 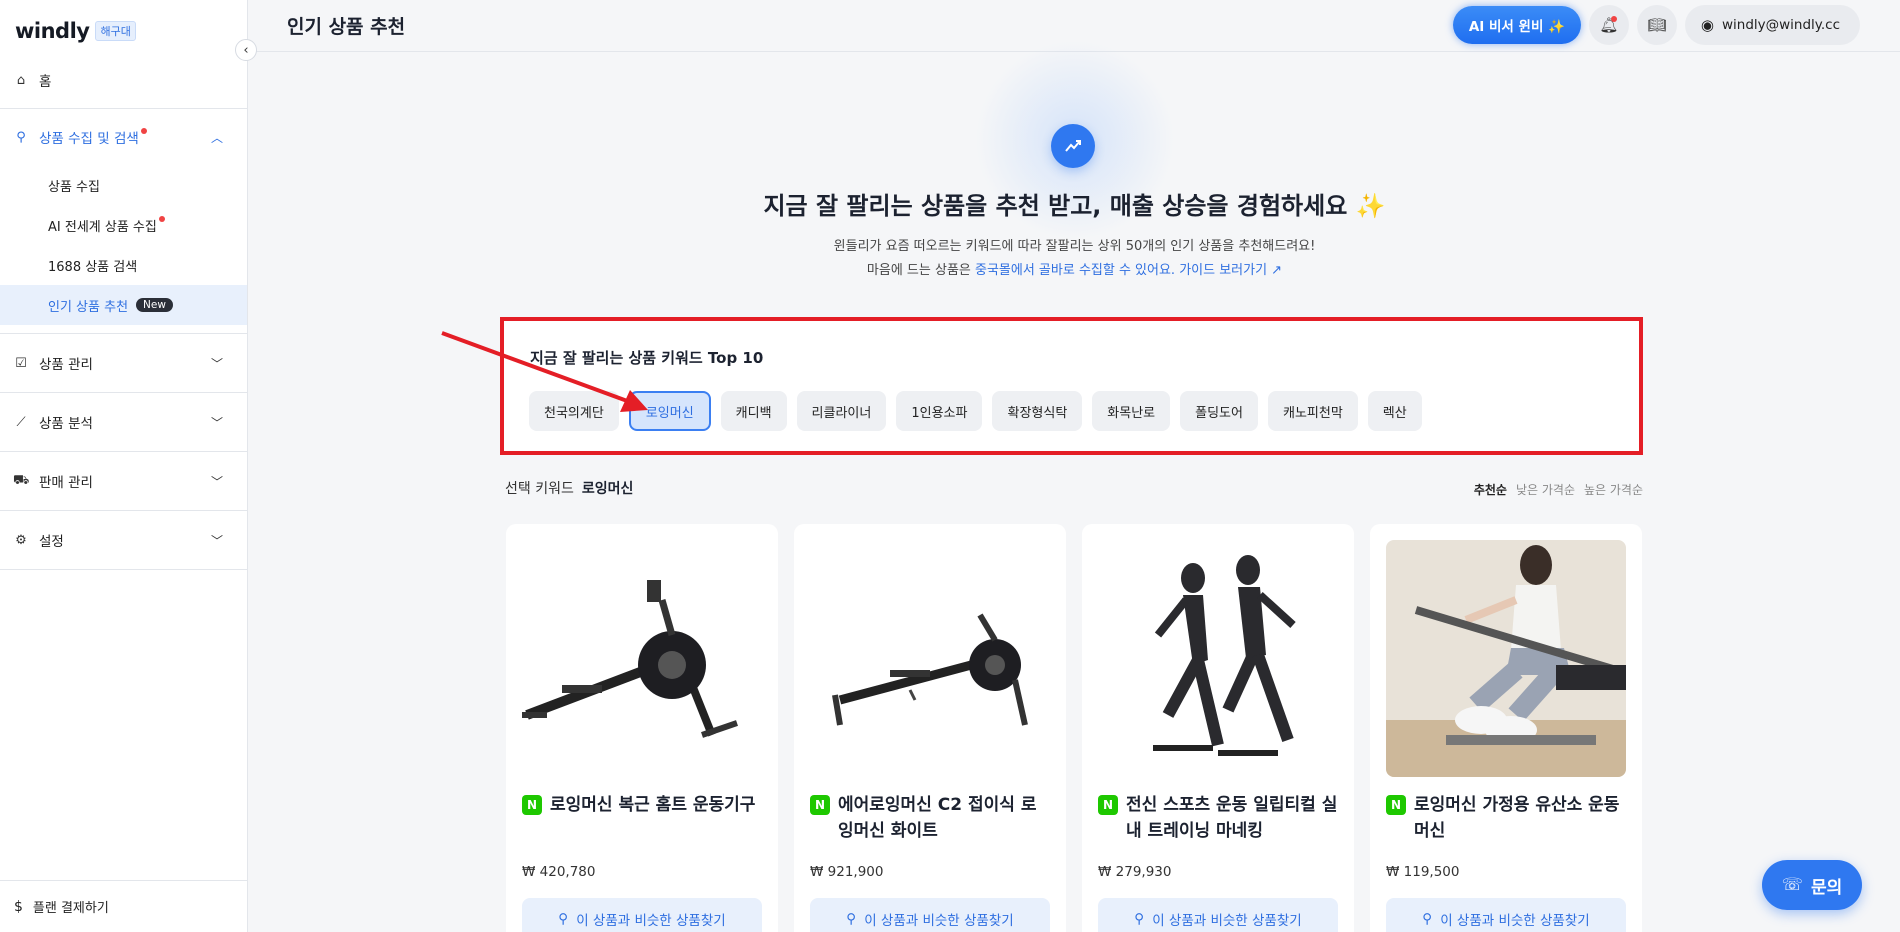 What do you see at coordinates (124, 906) in the screenshot?
I see `sidebar-plan-payment: $ 플랜 결제하기` at bounding box center [124, 906].